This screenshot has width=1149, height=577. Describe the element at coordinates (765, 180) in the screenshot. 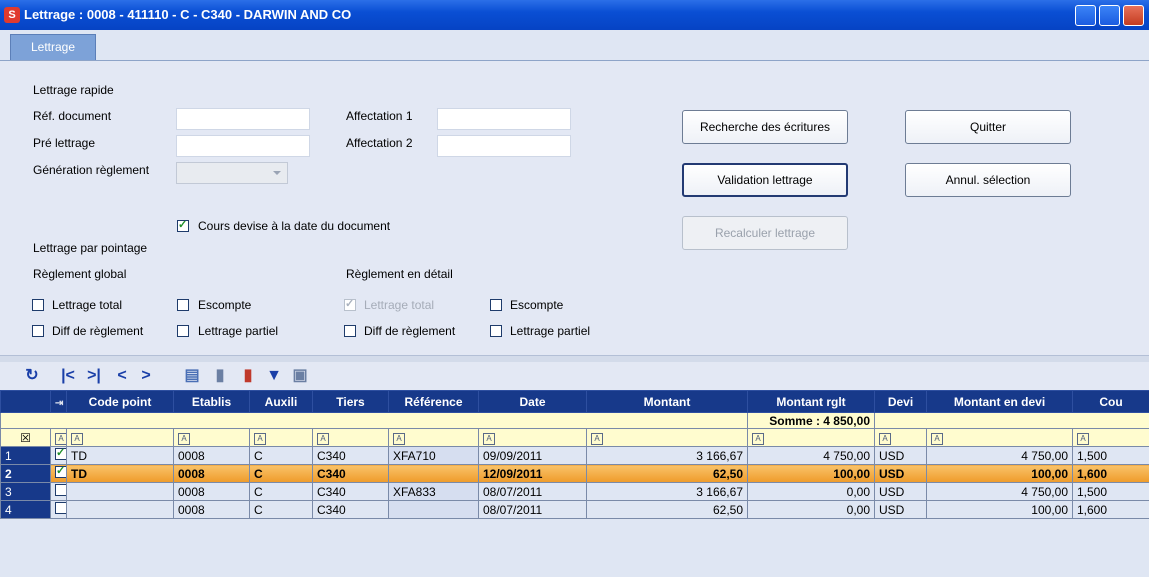

I see `validation-lettrage-button: Validation lettrage` at that location.